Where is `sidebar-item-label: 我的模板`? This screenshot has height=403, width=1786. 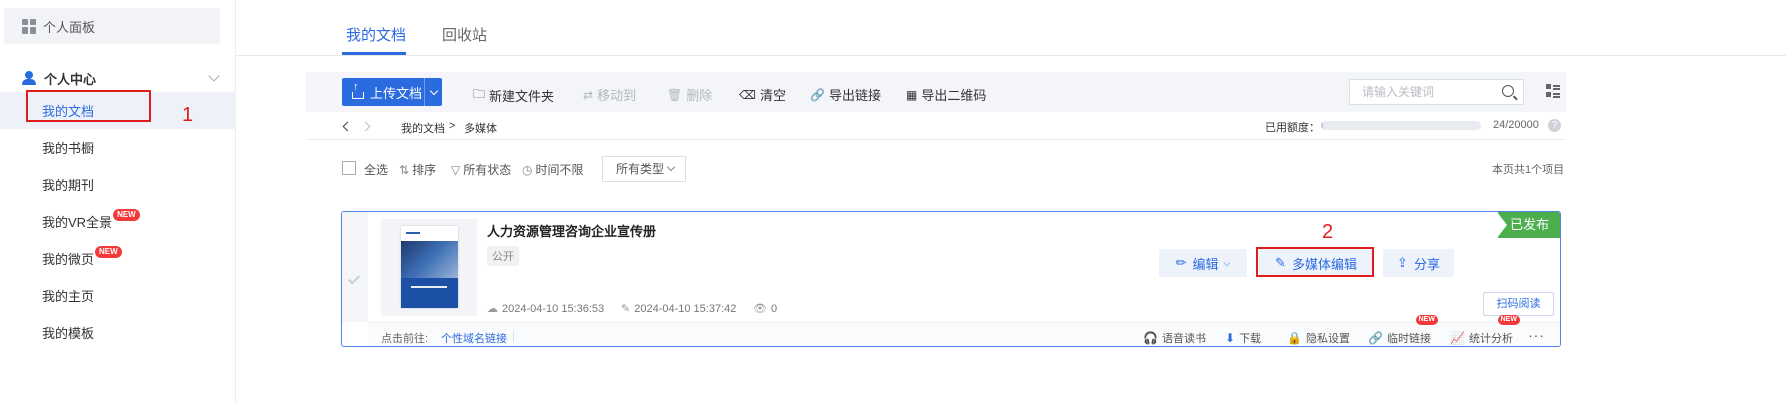 sidebar-item-label: 我的模板 is located at coordinates (68, 333).